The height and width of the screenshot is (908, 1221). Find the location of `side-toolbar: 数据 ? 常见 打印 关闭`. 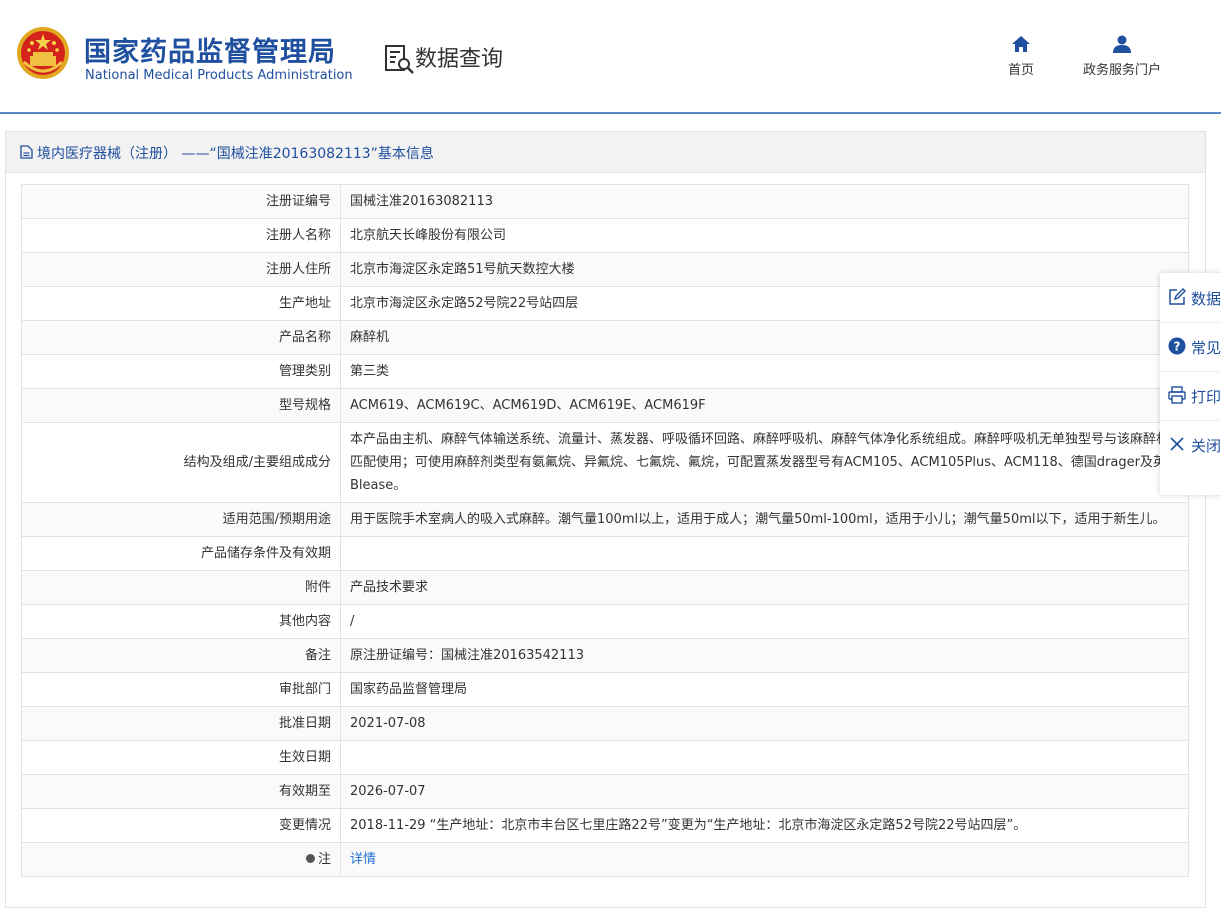

side-toolbar: 数据 ? 常见 打印 关闭 is located at coordinates (1190, 384).